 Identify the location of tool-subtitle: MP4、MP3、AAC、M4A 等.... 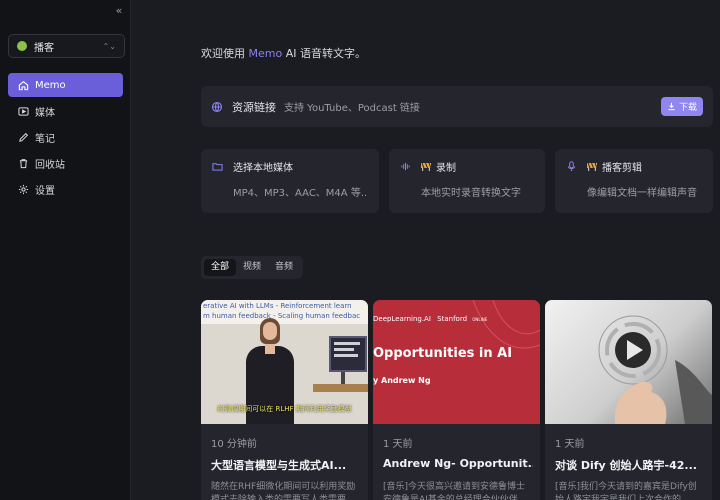
(300, 193).